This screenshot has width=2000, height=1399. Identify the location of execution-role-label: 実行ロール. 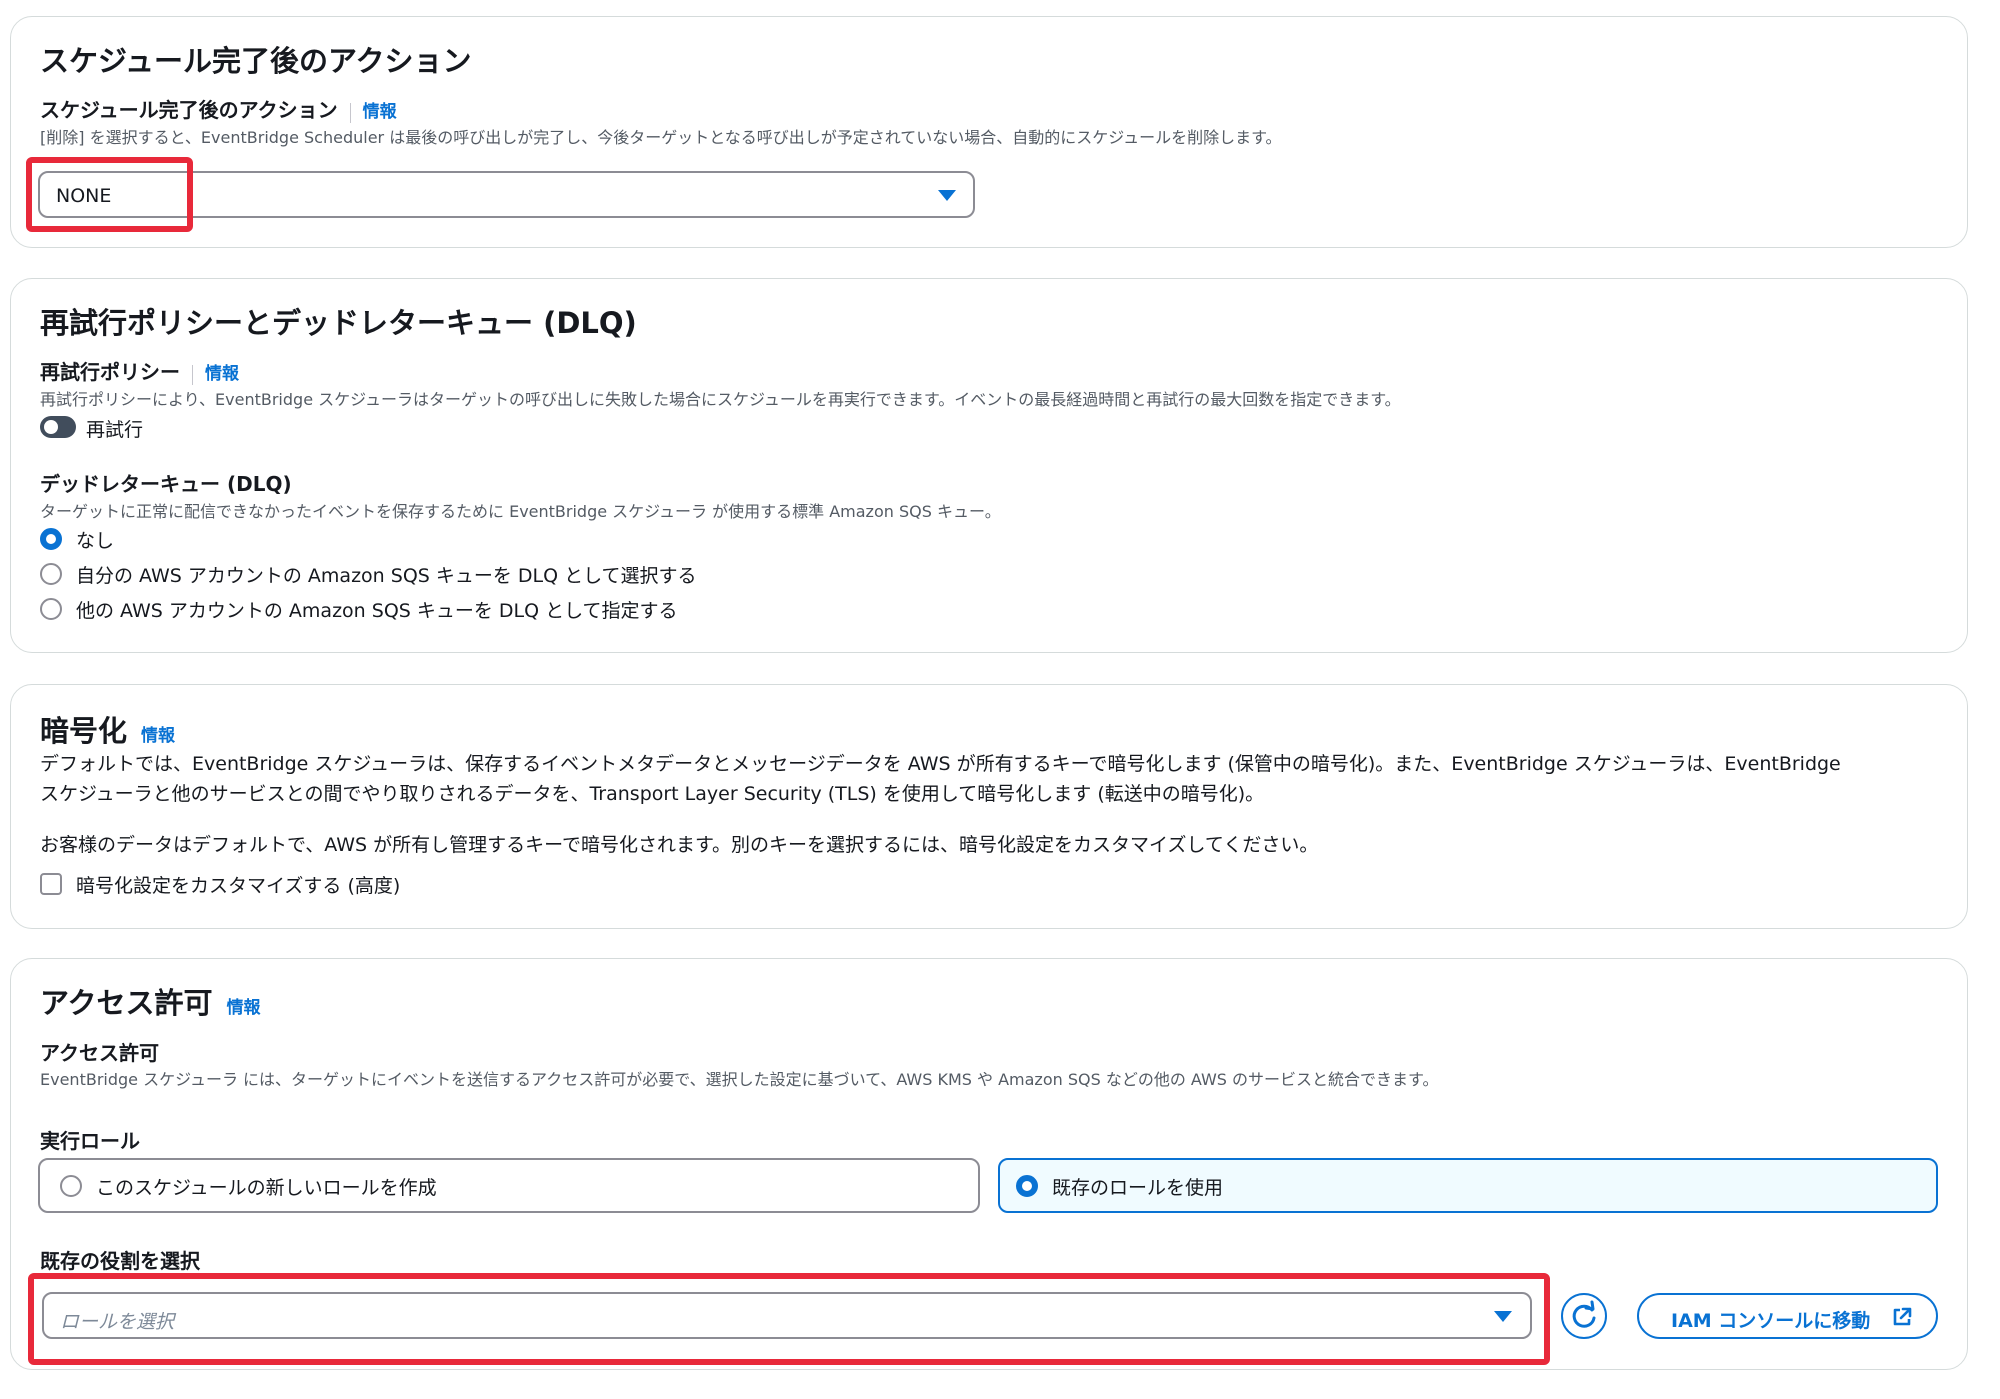
(90, 1141).